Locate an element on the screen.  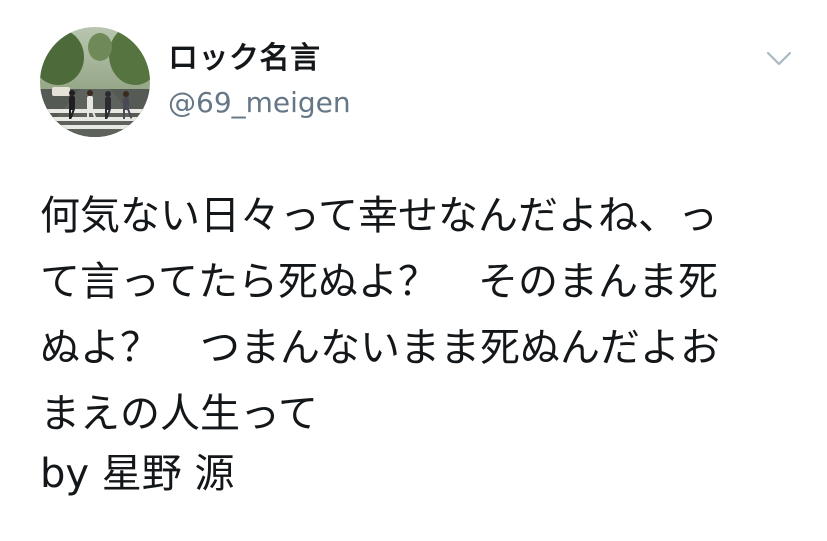
tweet-text-line: ぬよ？ つまんないまま死ぬんだよお is located at coordinates (380, 348).